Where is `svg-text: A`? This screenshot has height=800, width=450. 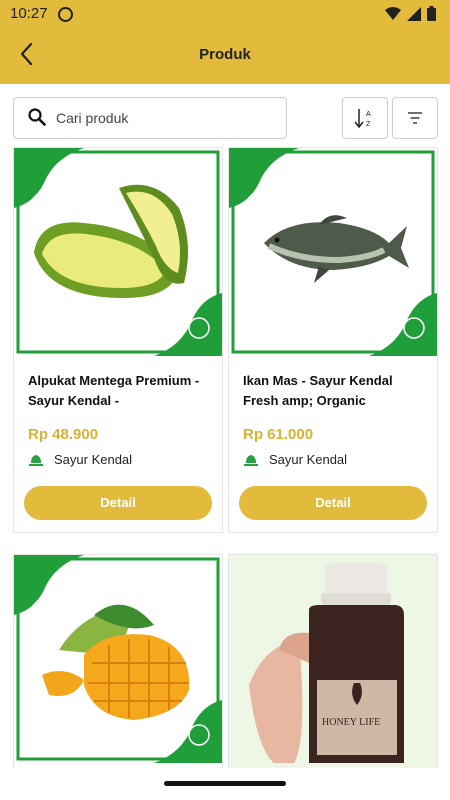
svg-text: A is located at coordinates (368, 114).